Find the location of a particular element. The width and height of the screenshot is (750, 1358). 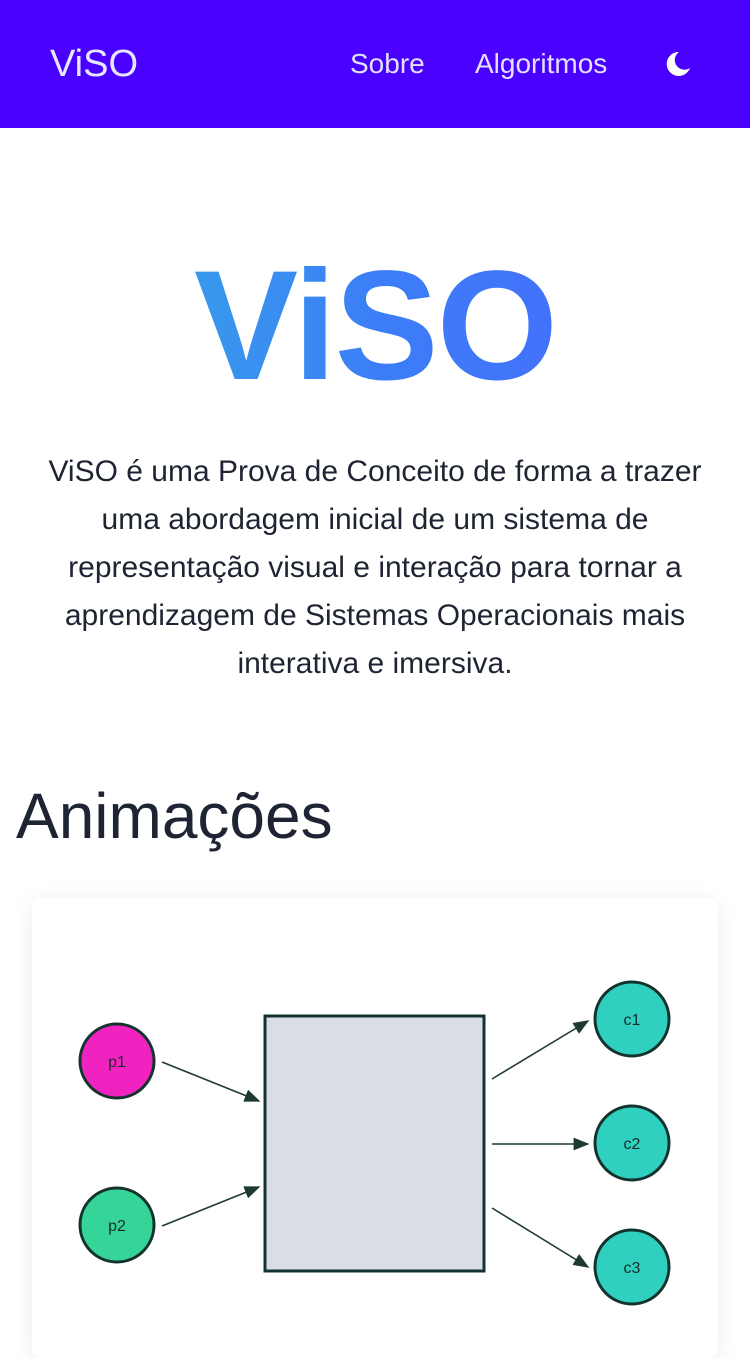

hero-logo-text: ViSO is located at coordinates (375, 326).